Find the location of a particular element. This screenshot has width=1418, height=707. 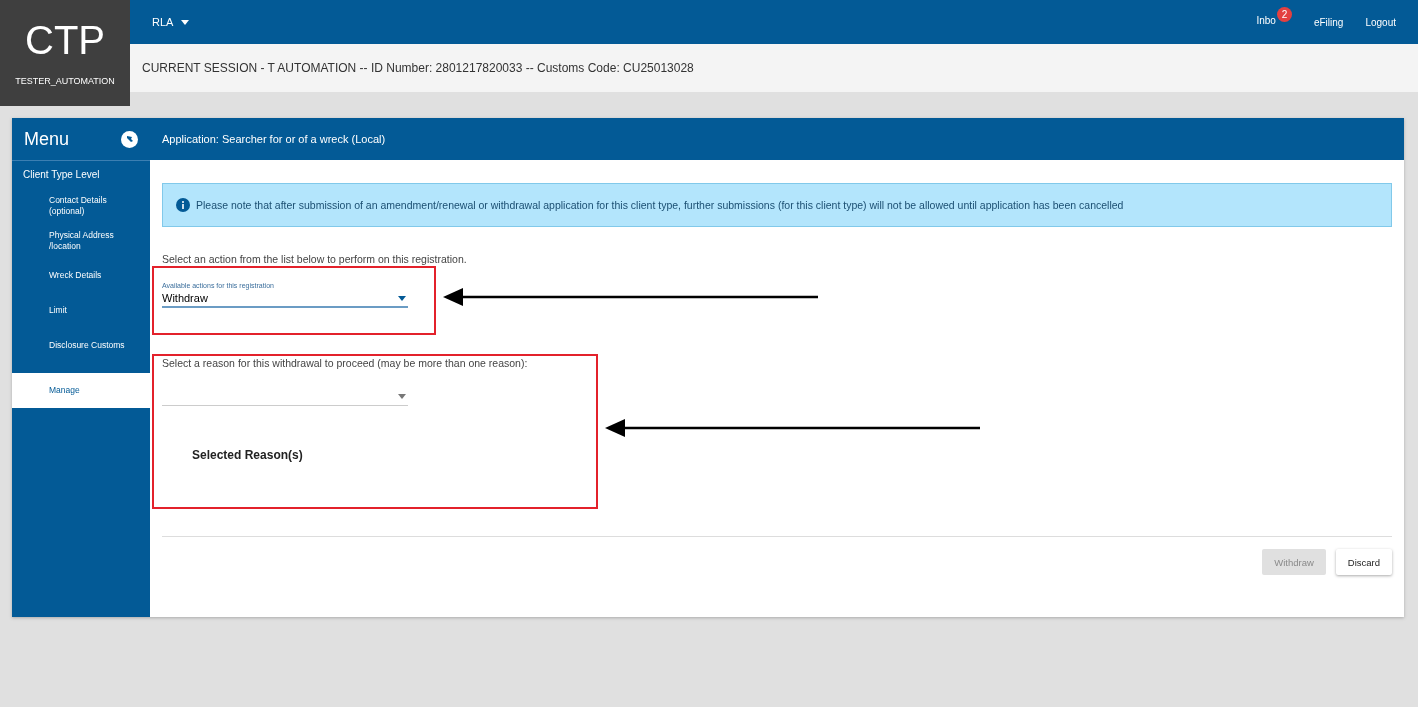

nav-menu: RLA is located at coordinates (171, 22).